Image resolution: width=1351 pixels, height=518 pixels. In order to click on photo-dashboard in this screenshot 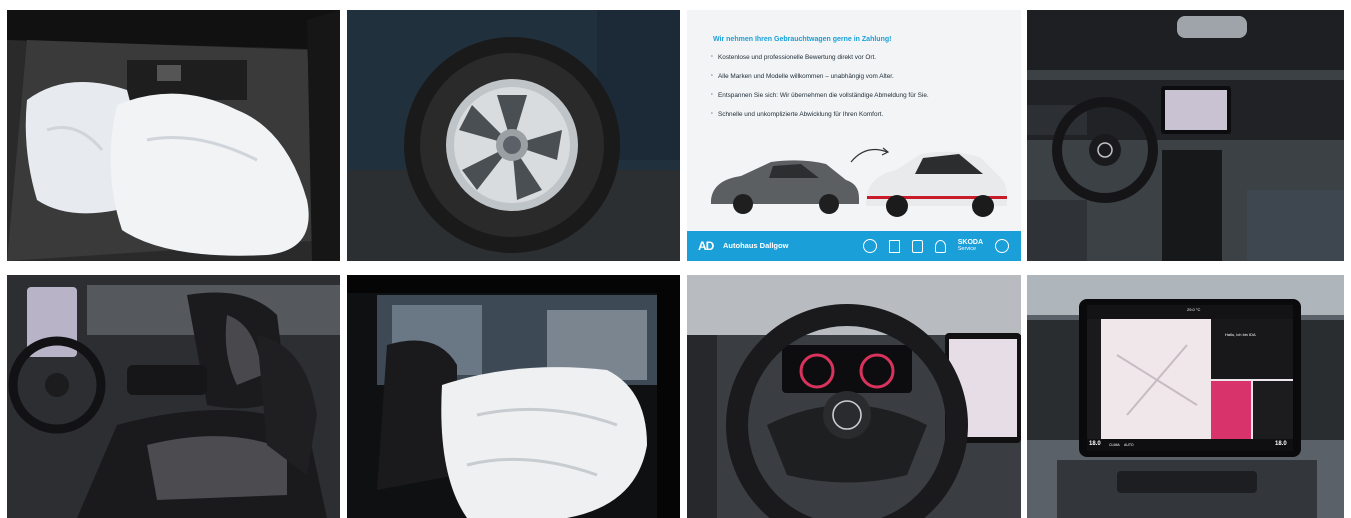, I will do `click(1185, 135)`.